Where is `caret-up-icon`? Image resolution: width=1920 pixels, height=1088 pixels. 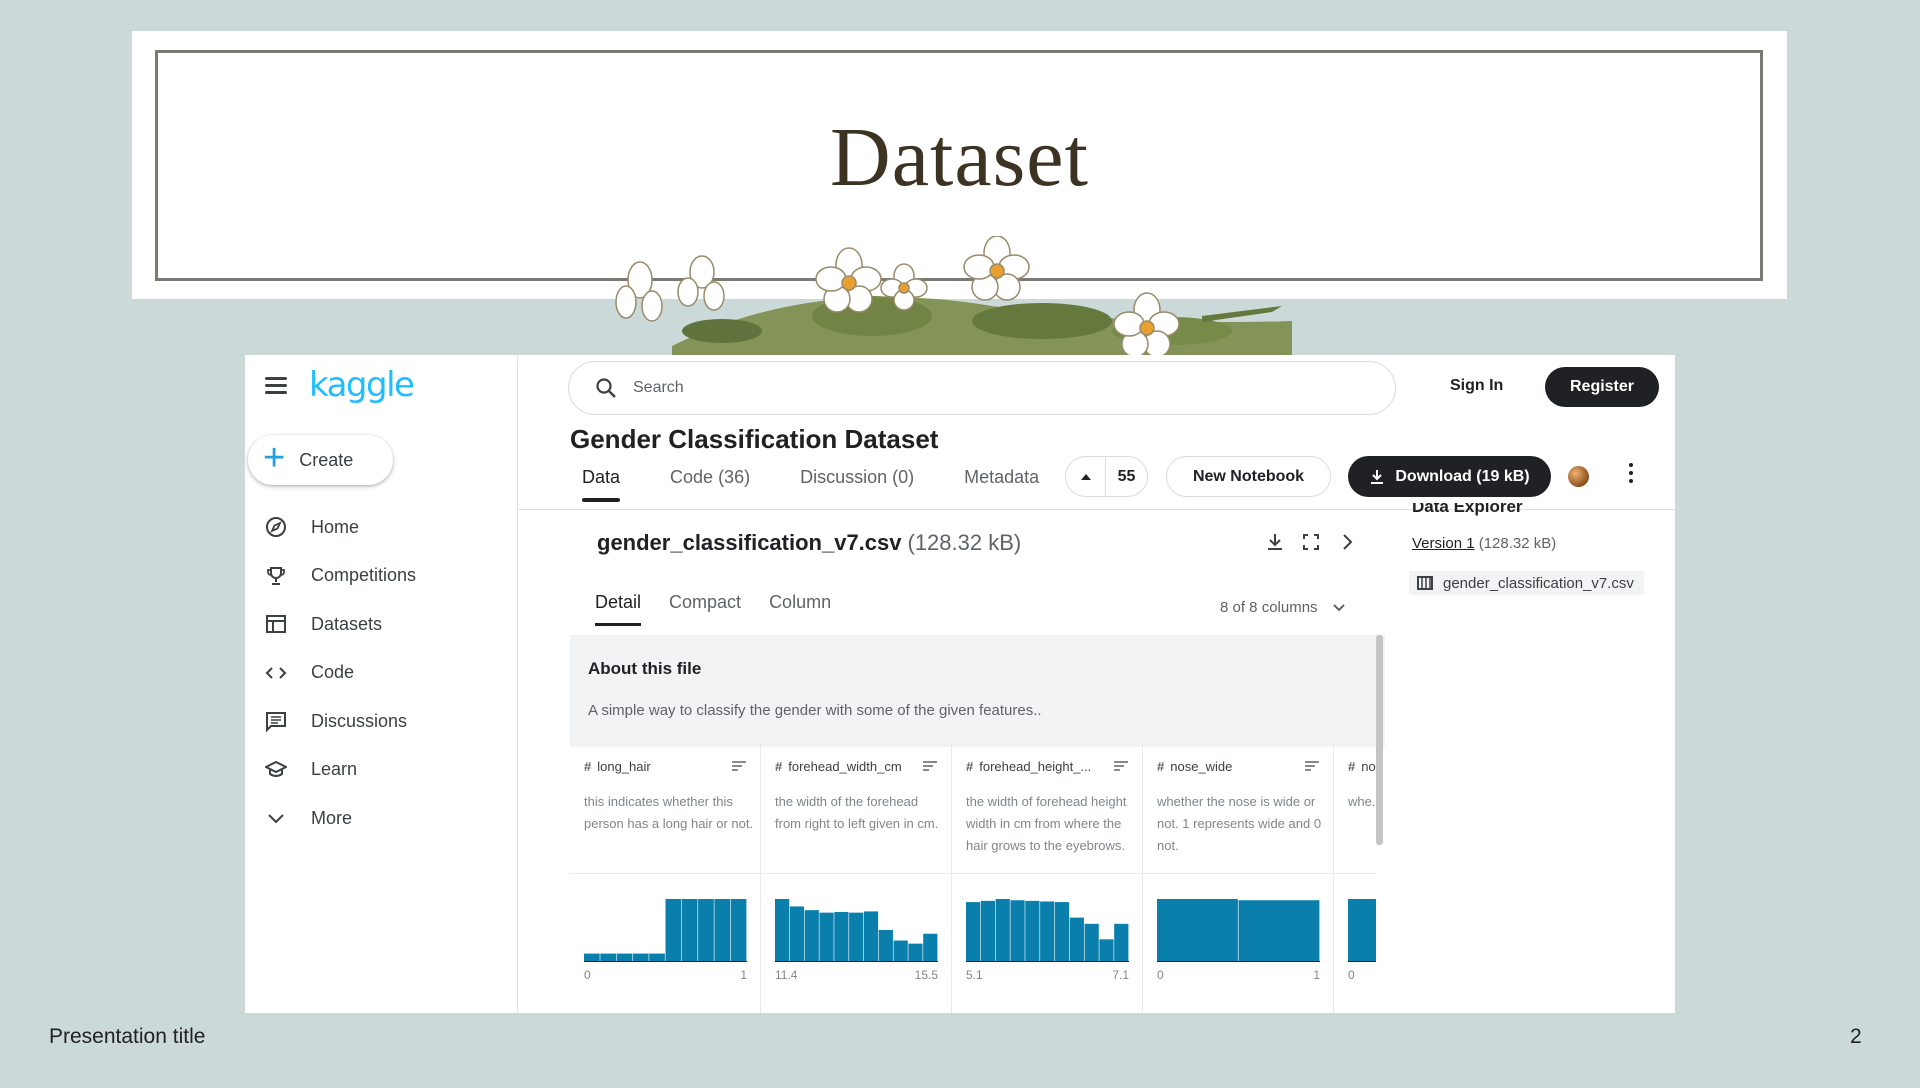 caret-up-icon is located at coordinates (1086, 476).